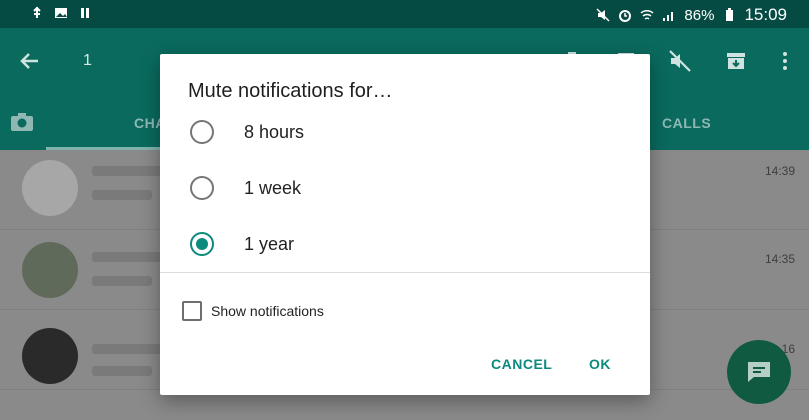 The image size is (809, 420). What do you see at coordinates (22, 122) in the screenshot?
I see `camera-icon` at bounding box center [22, 122].